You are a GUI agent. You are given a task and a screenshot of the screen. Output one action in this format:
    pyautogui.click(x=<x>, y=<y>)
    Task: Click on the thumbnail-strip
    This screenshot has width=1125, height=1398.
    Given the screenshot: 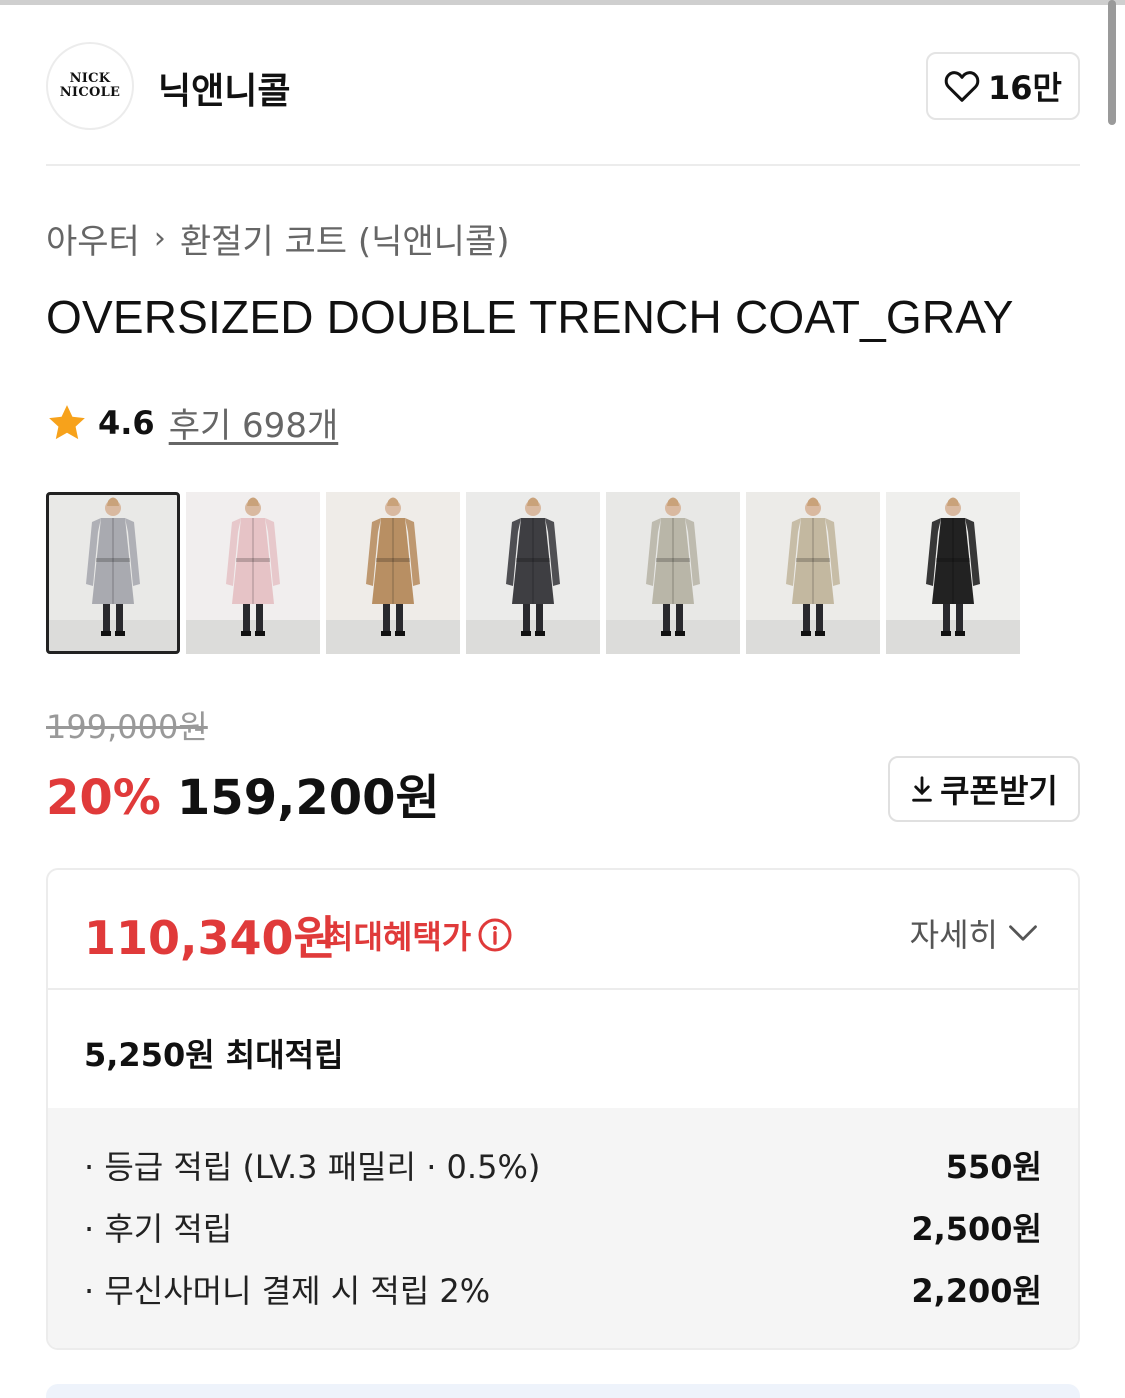 What is the action you would take?
    pyautogui.click(x=533, y=573)
    